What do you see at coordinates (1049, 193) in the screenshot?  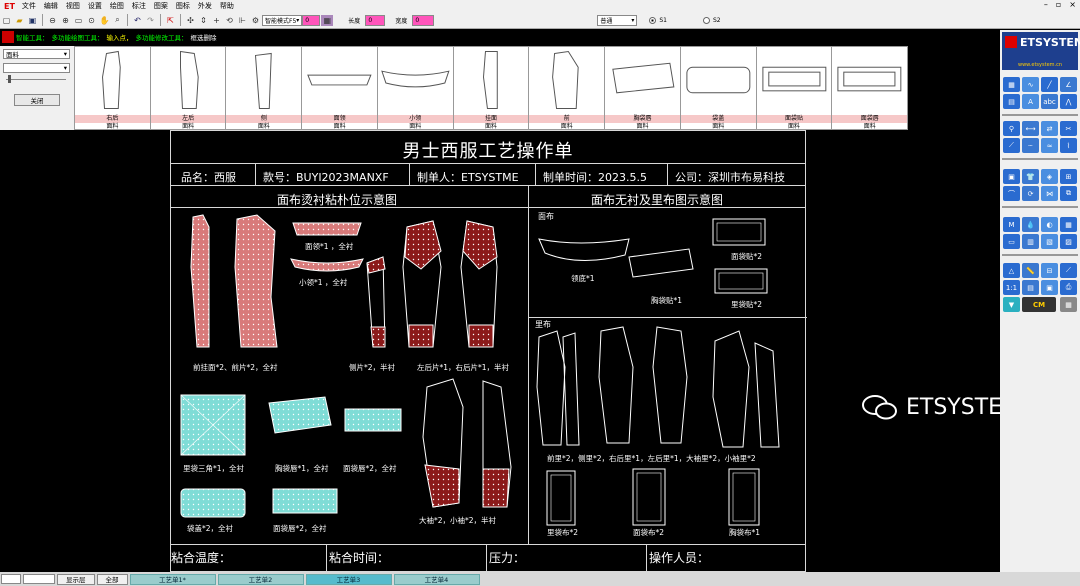 I see `dart-tool-icon: ⋈` at bounding box center [1049, 193].